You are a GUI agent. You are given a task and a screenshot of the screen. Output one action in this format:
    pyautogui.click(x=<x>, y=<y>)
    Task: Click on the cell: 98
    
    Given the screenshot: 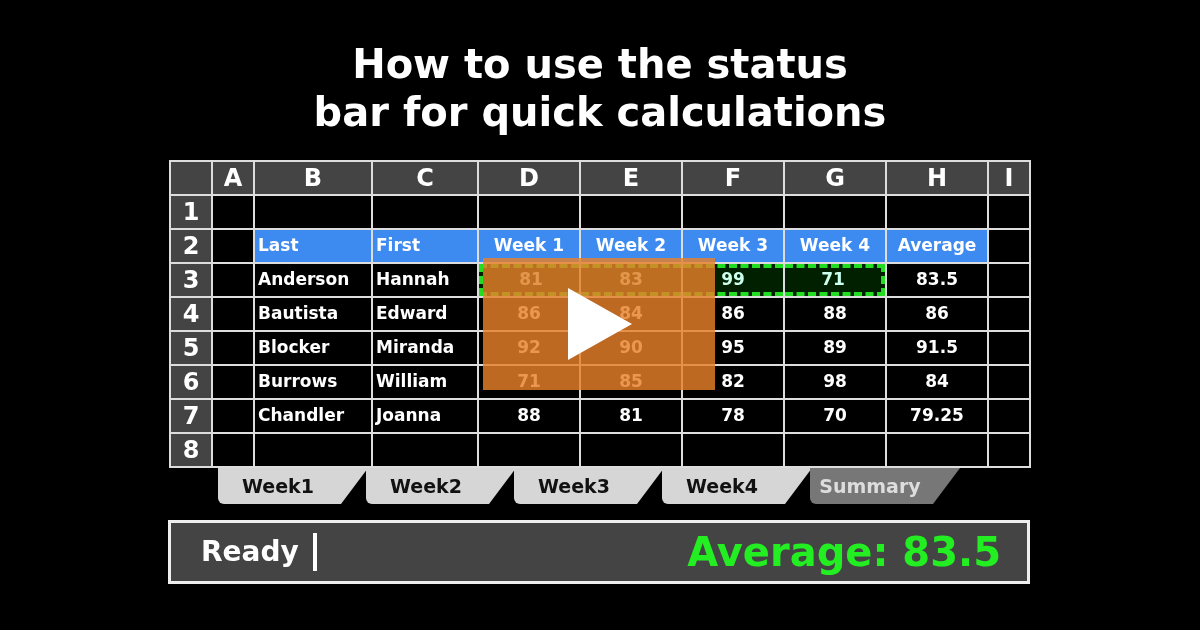 What is the action you would take?
    pyautogui.click(x=835, y=382)
    